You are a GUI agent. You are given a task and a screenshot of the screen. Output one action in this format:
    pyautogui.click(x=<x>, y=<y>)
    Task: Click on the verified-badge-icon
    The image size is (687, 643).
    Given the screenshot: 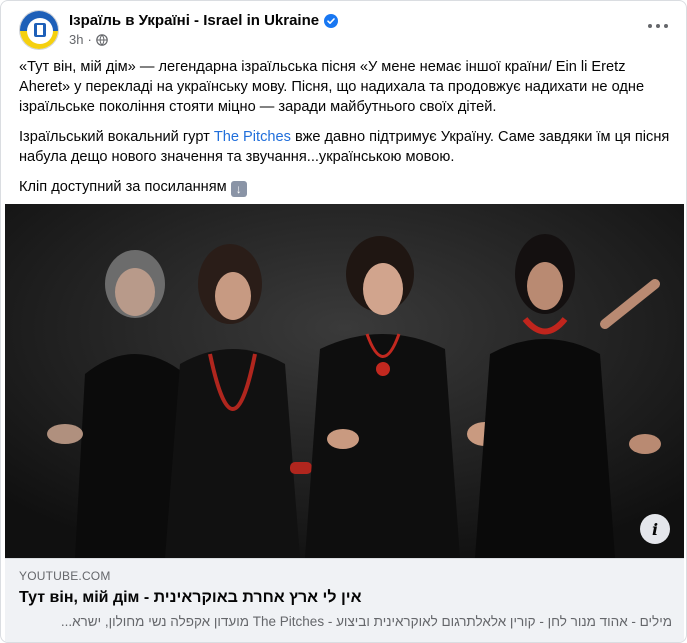 What is the action you would take?
    pyautogui.click(x=331, y=20)
    